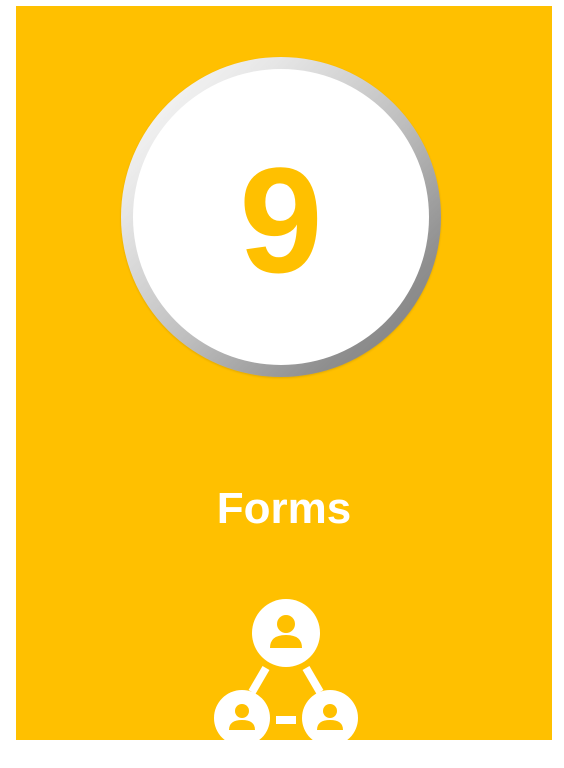 This screenshot has width=564, height=768. Describe the element at coordinates (286, 633) in the screenshot. I see `user-node-top-icon` at that location.